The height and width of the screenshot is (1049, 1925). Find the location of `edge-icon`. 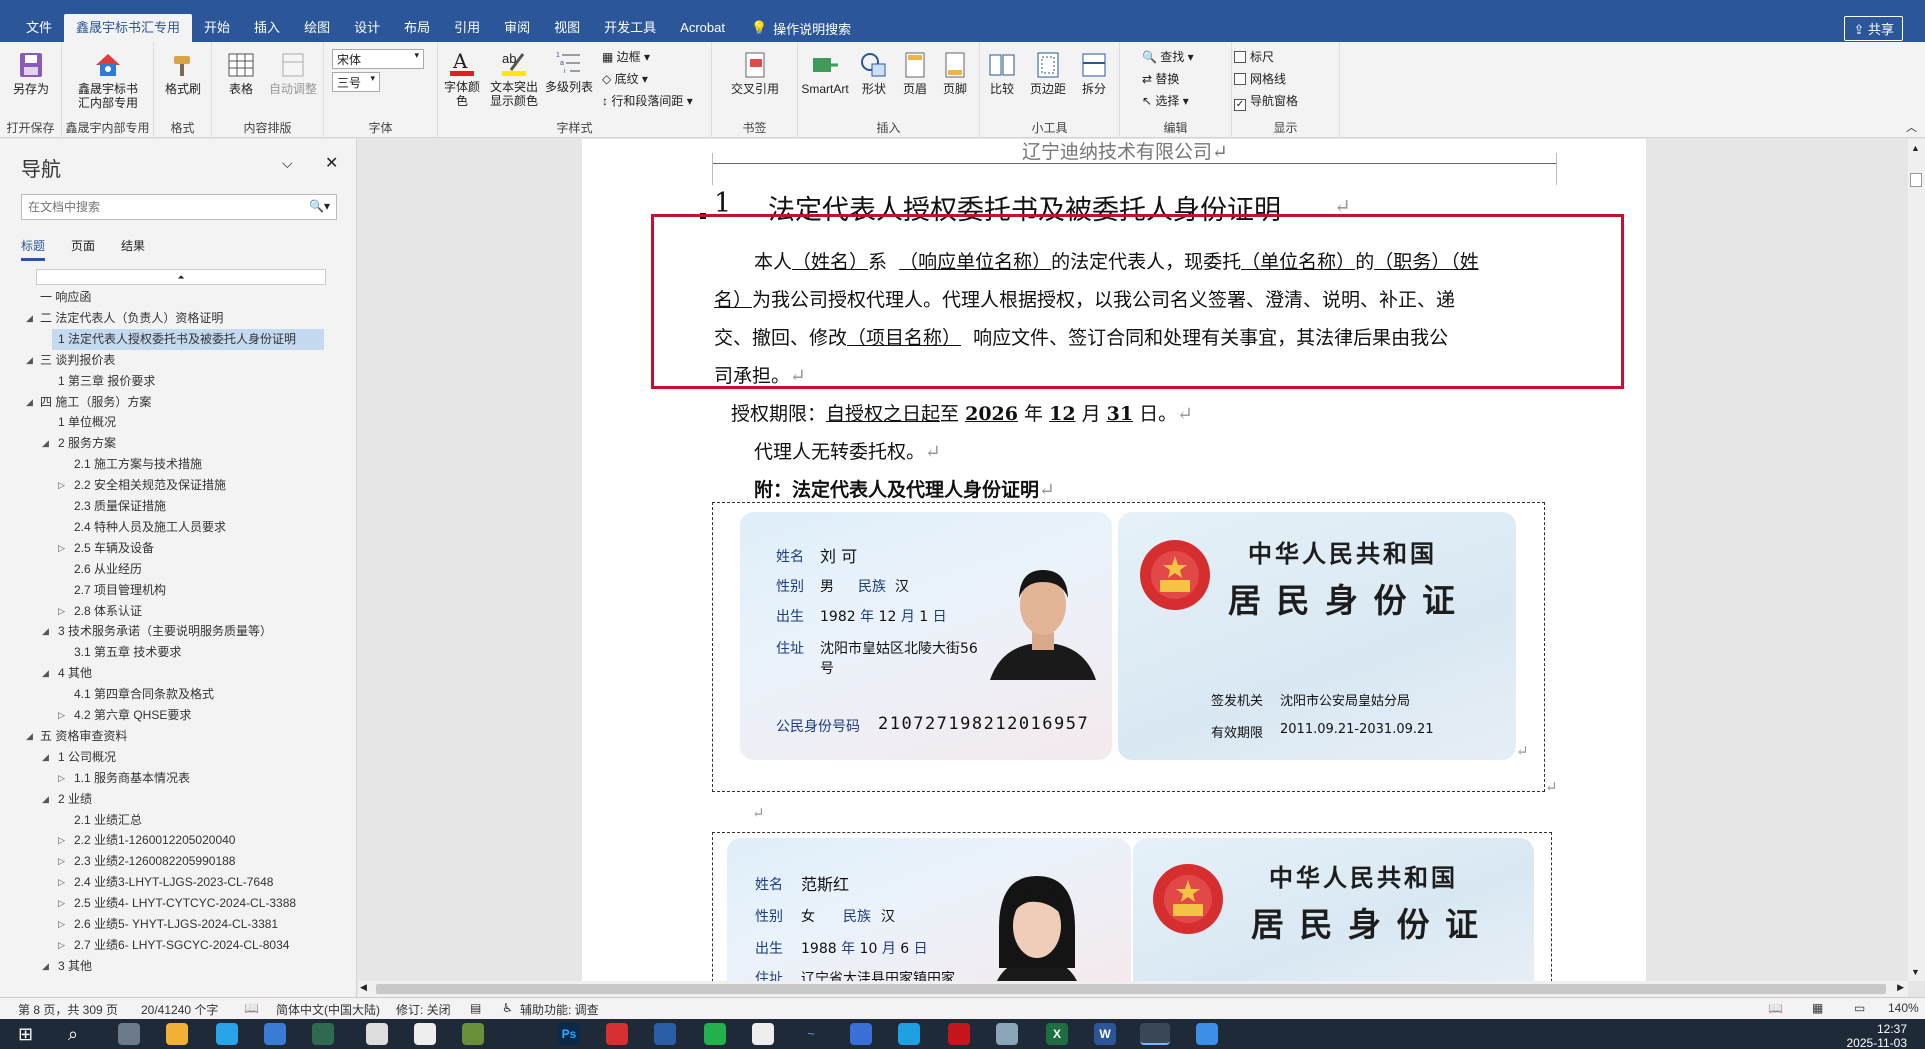

edge-icon is located at coordinates (909, 1034).